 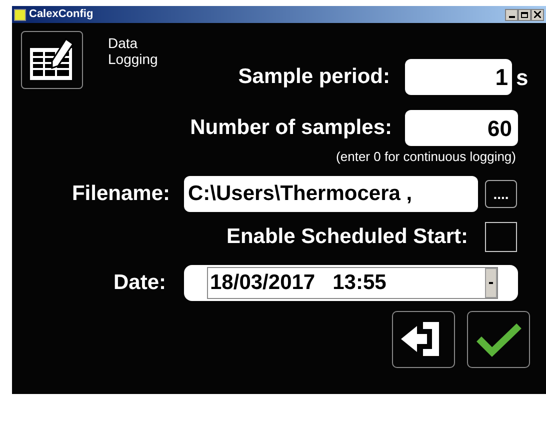 I want to click on checkmark-icon, so click(x=499, y=339).